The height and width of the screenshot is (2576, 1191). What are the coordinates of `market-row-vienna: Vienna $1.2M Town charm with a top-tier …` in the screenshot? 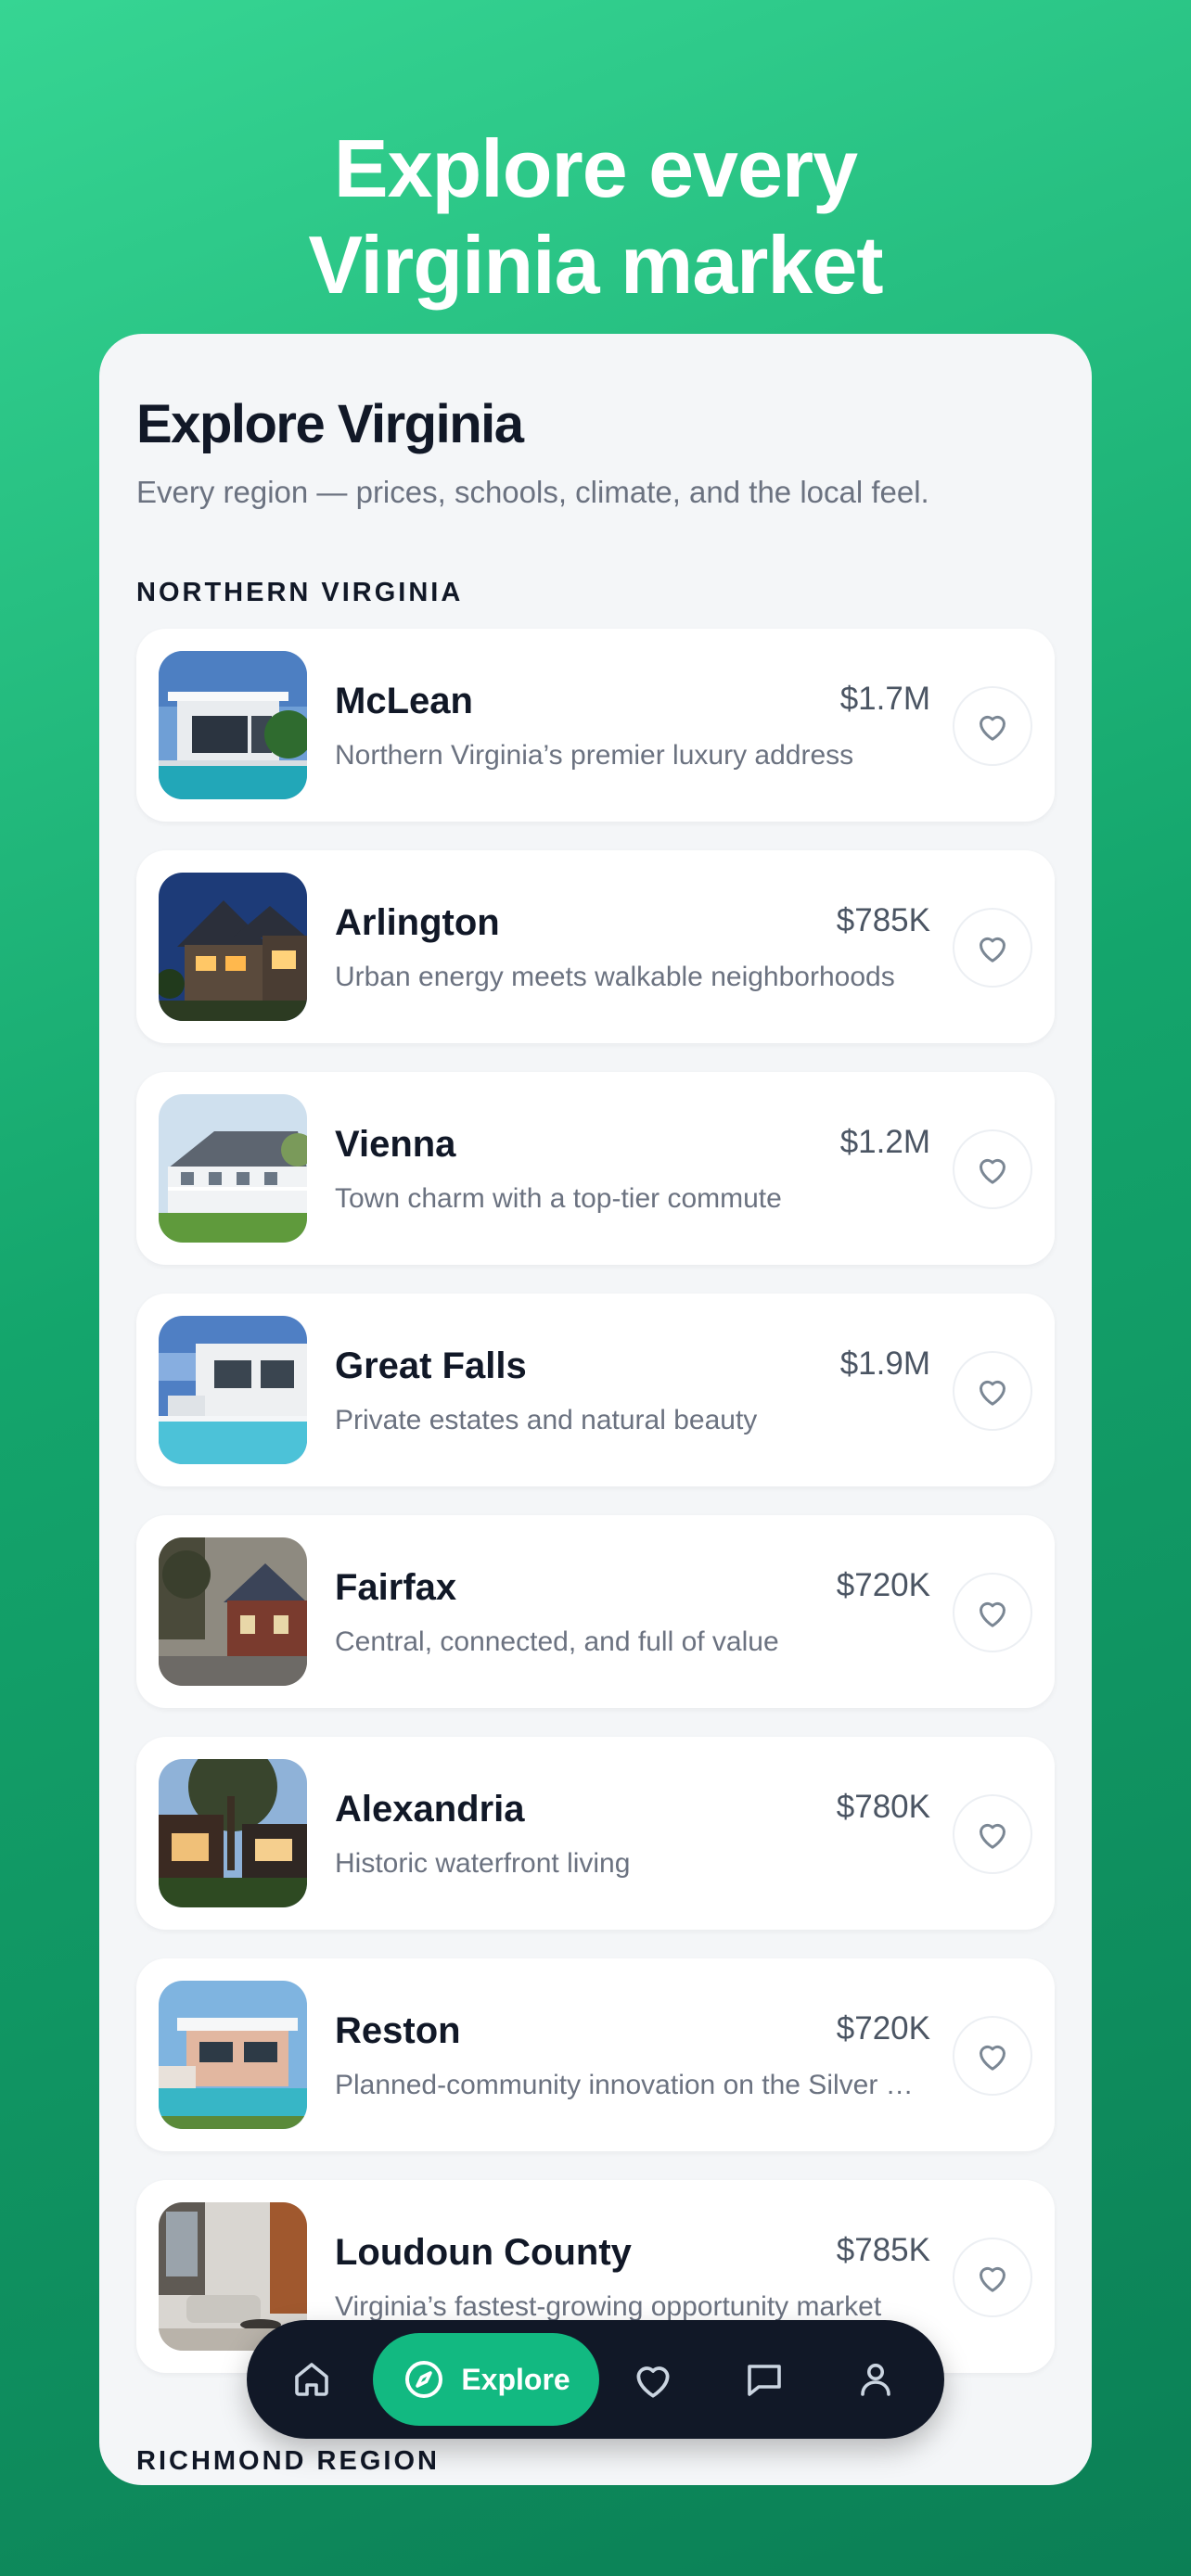 It's located at (595, 1169).